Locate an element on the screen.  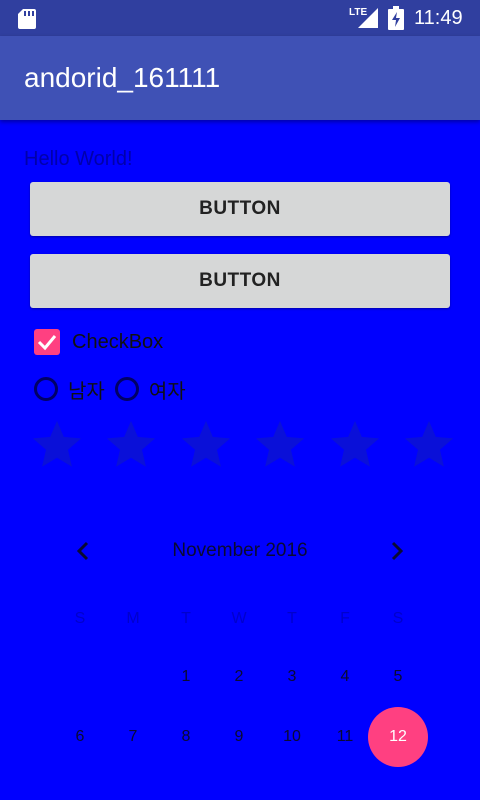
checkbox is located at coordinates (47, 342).